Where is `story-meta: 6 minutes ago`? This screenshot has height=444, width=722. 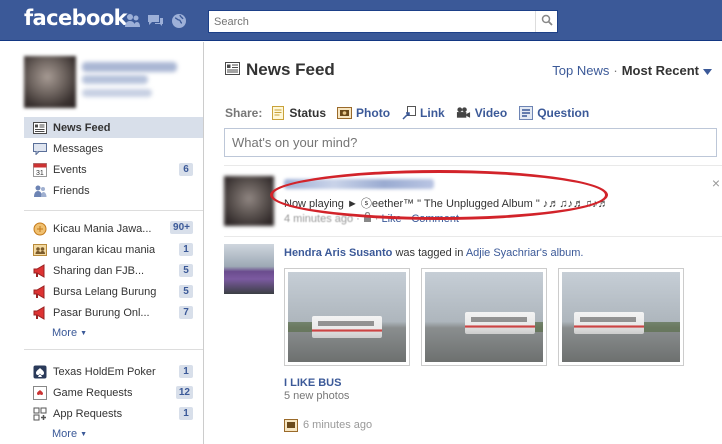 story-meta: 6 minutes ago is located at coordinates (328, 425).